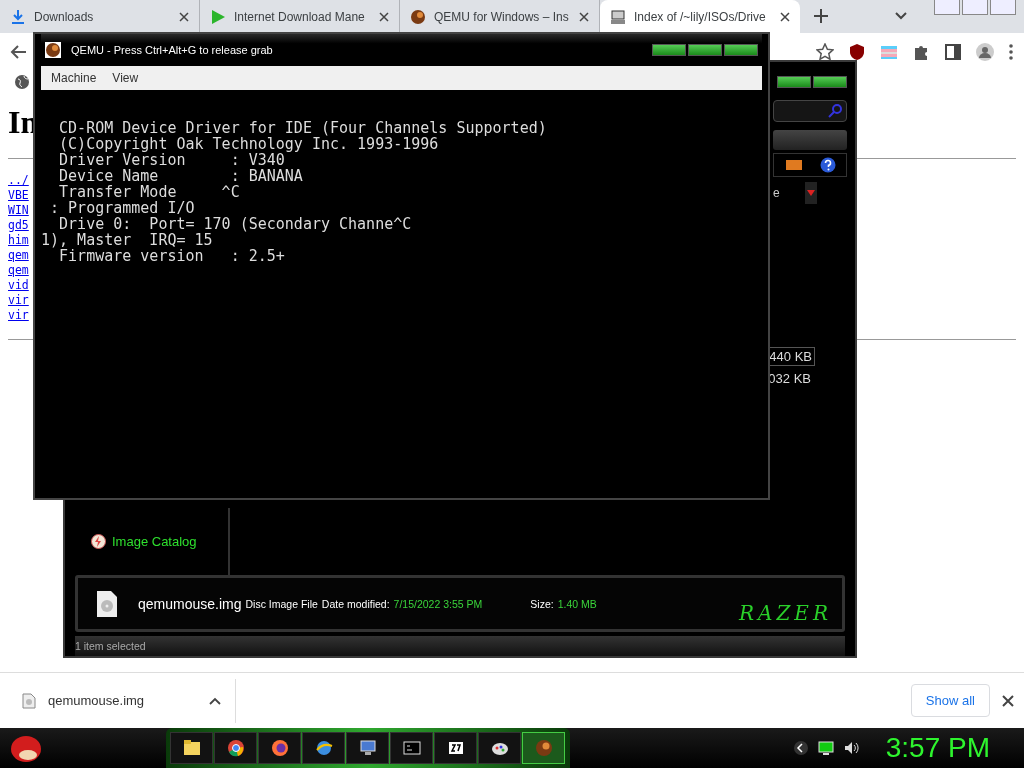 The width and height of the screenshot is (1024, 768). What do you see at coordinates (851, 748) in the screenshot?
I see `speaker-icon` at bounding box center [851, 748].